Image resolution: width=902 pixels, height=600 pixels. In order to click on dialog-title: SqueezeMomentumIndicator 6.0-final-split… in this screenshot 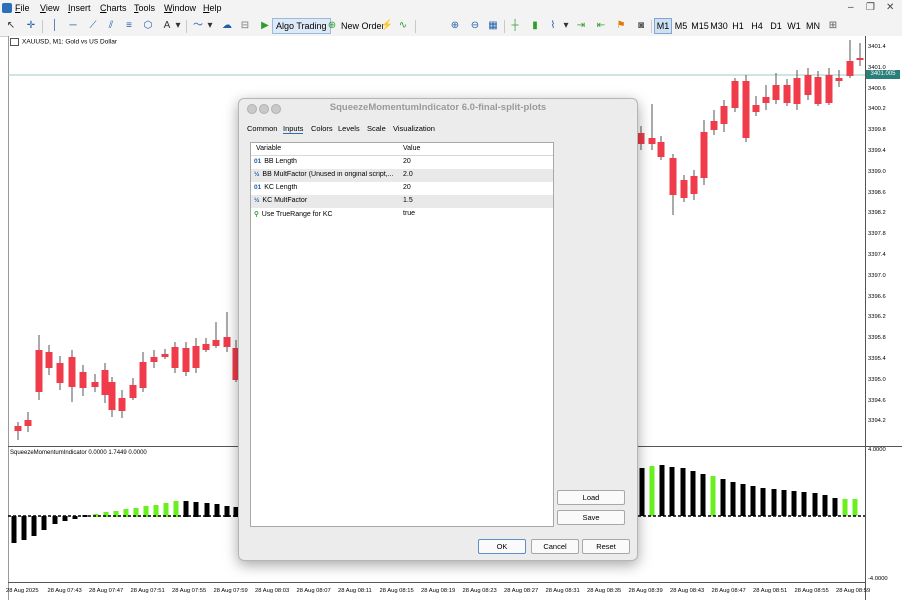, I will do `click(438, 107)`.